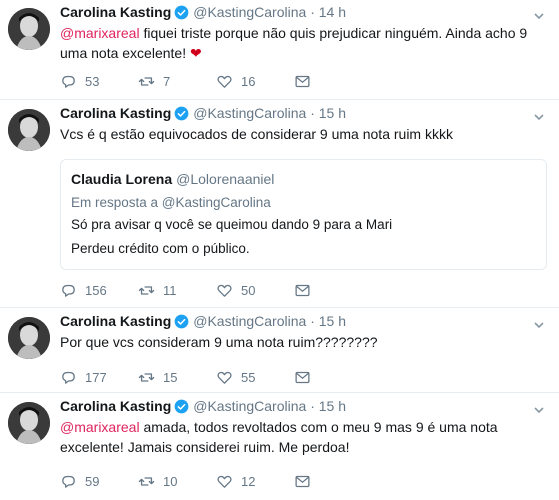 The width and height of the screenshot is (559, 500). What do you see at coordinates (225, 179) in the screenshot?
I see `quoted-user-handle: @Lolorenaaniel` at bounding box center [225, 179].